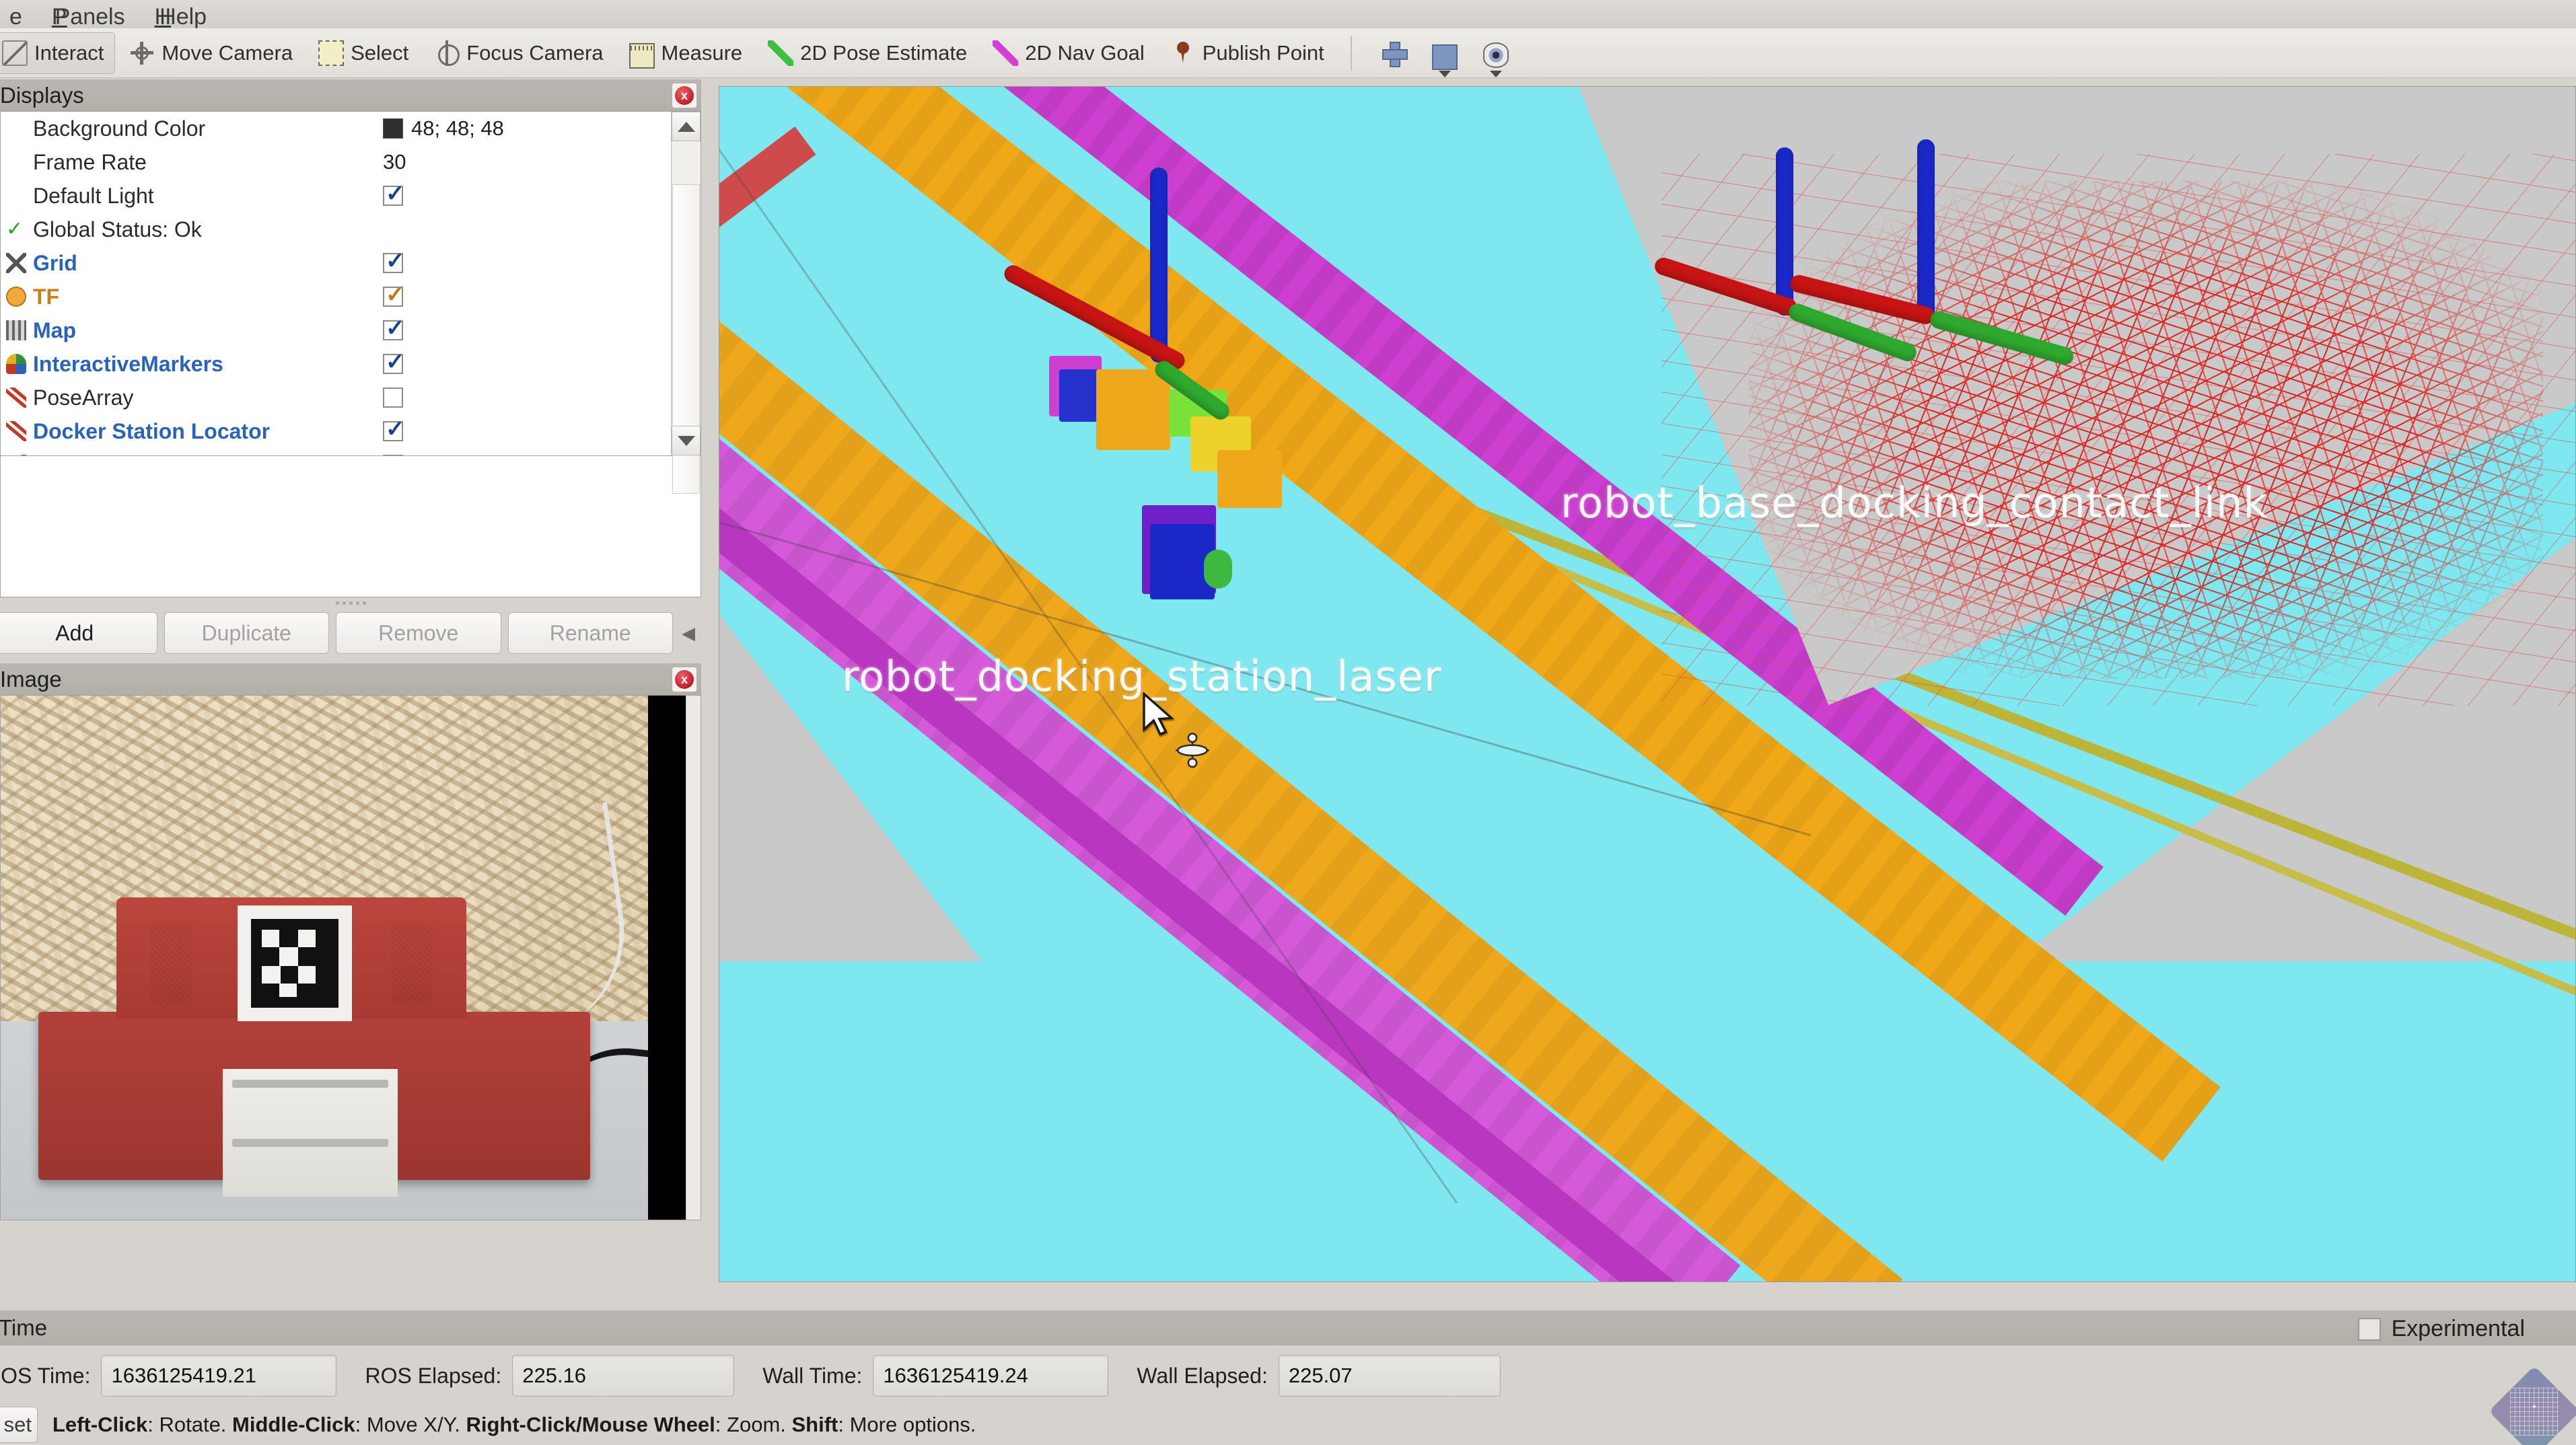  Describe the element at coordinates (171, 964) in the screenshot. I see `reflector-strip-left` at that location.